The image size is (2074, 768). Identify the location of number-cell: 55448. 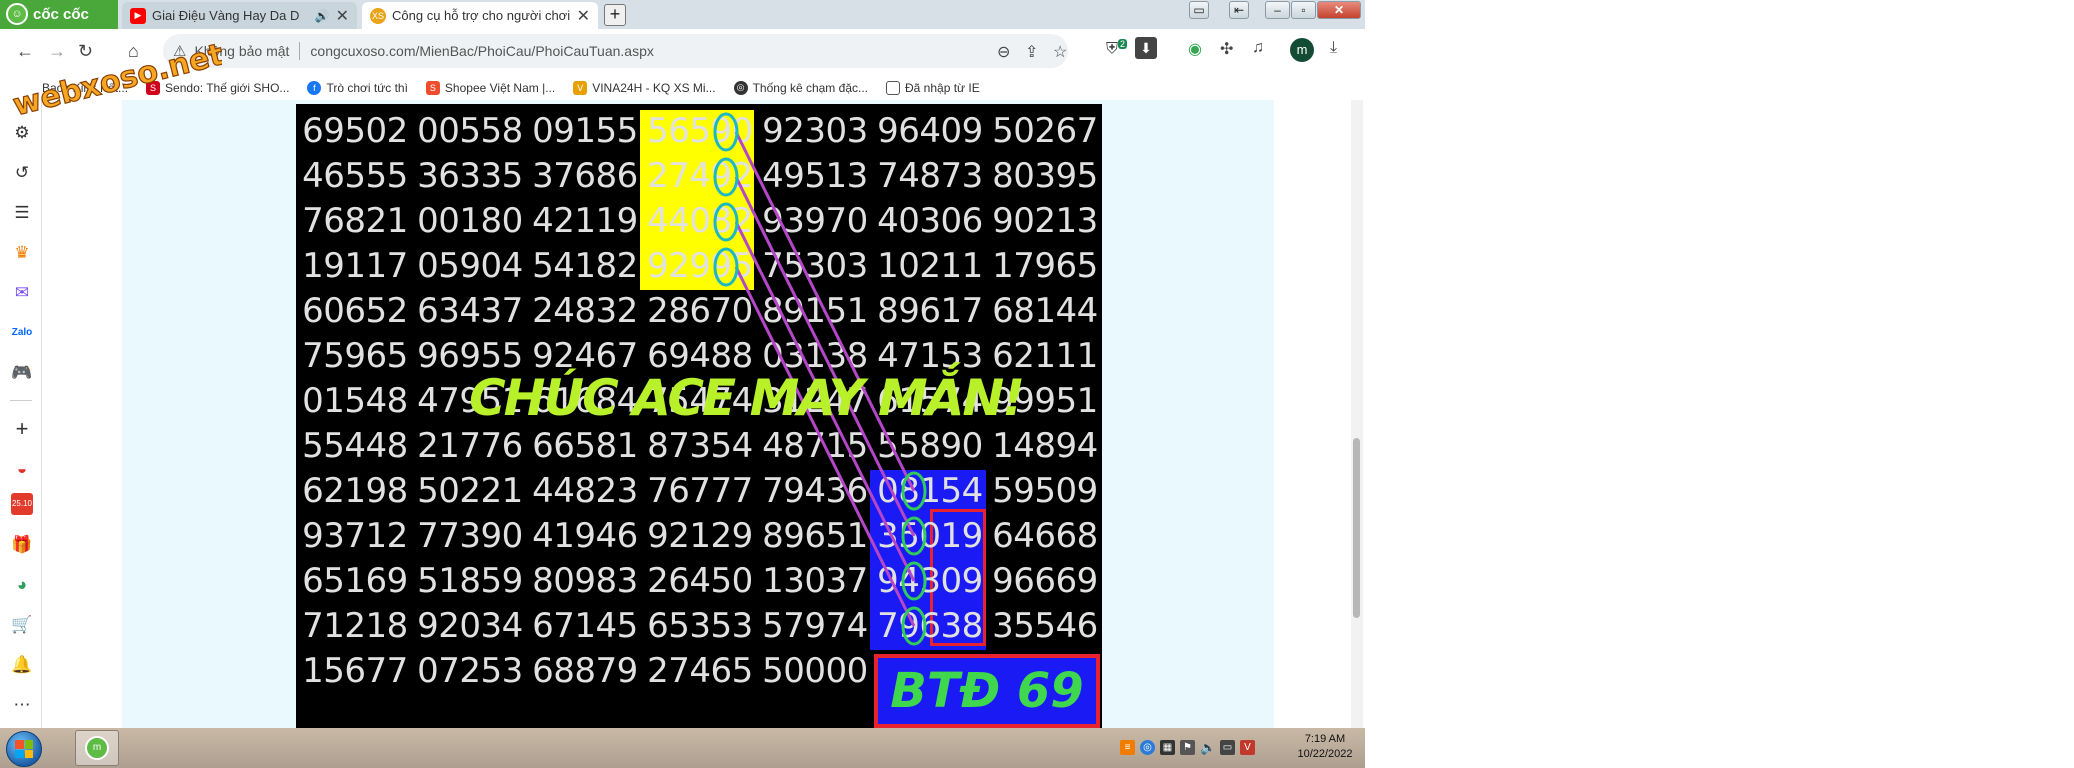
(355, 446).